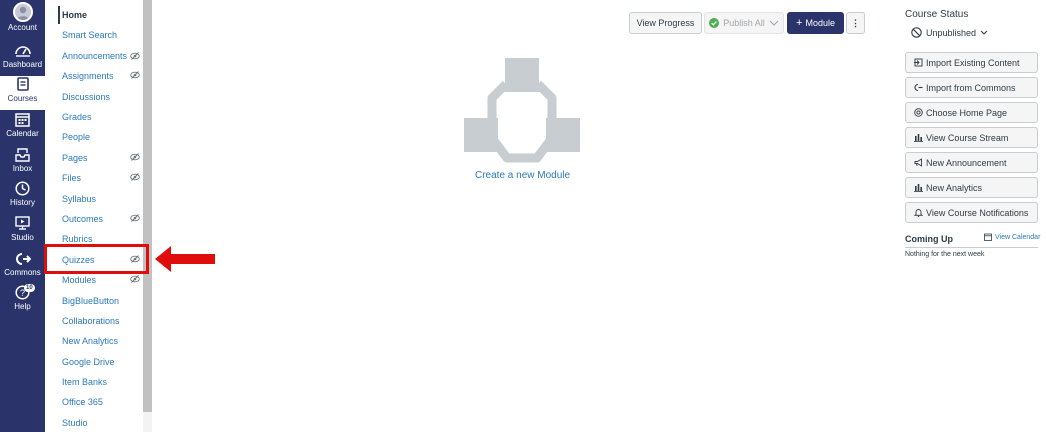  Describe the element at coordinates (967, 137) in the screenshot. I see `side-button-label: View Course Stream` at that location.